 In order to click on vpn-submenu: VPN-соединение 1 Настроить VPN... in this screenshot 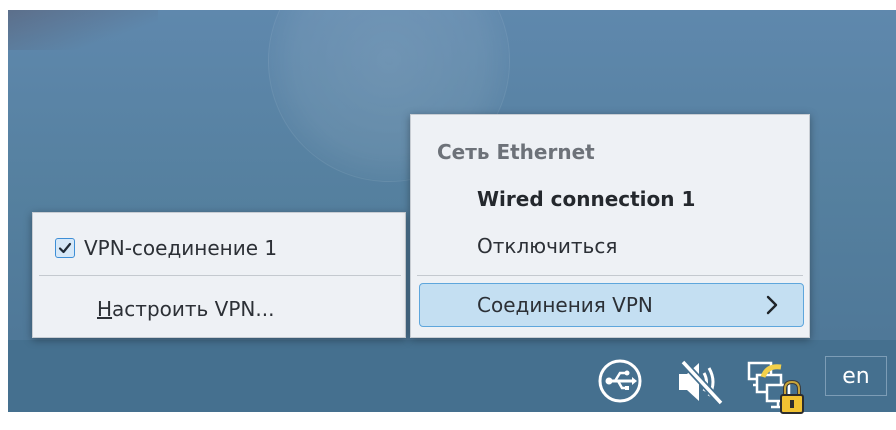, I will do `click(219, 275)`.